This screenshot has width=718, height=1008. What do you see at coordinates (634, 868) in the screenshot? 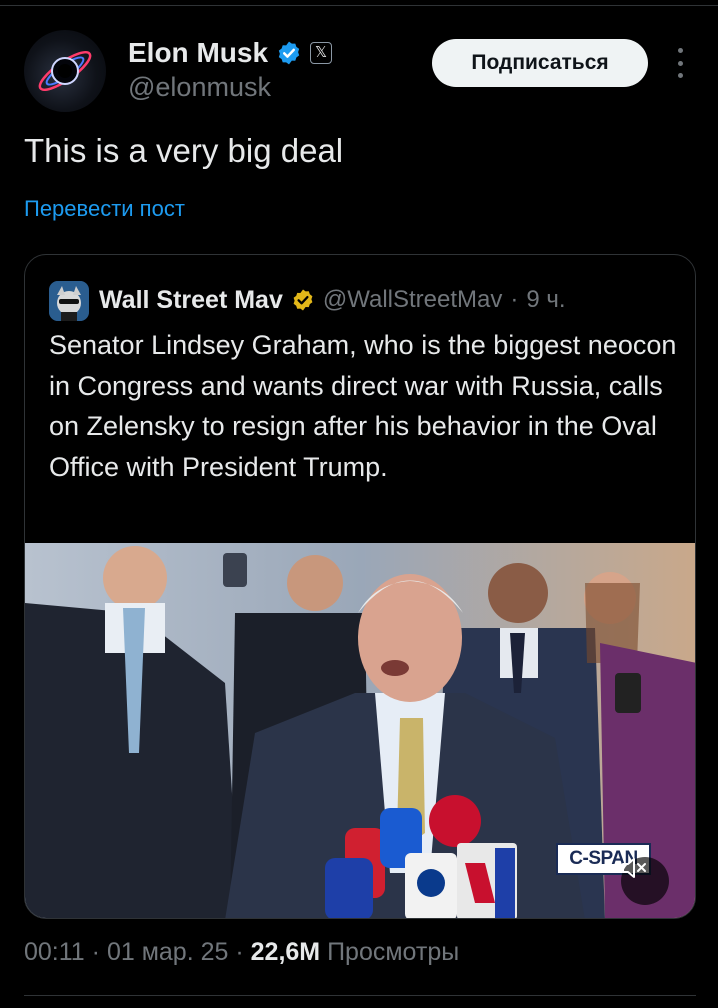
I see `volume-muted-icon` at bounding box center [634, 868].